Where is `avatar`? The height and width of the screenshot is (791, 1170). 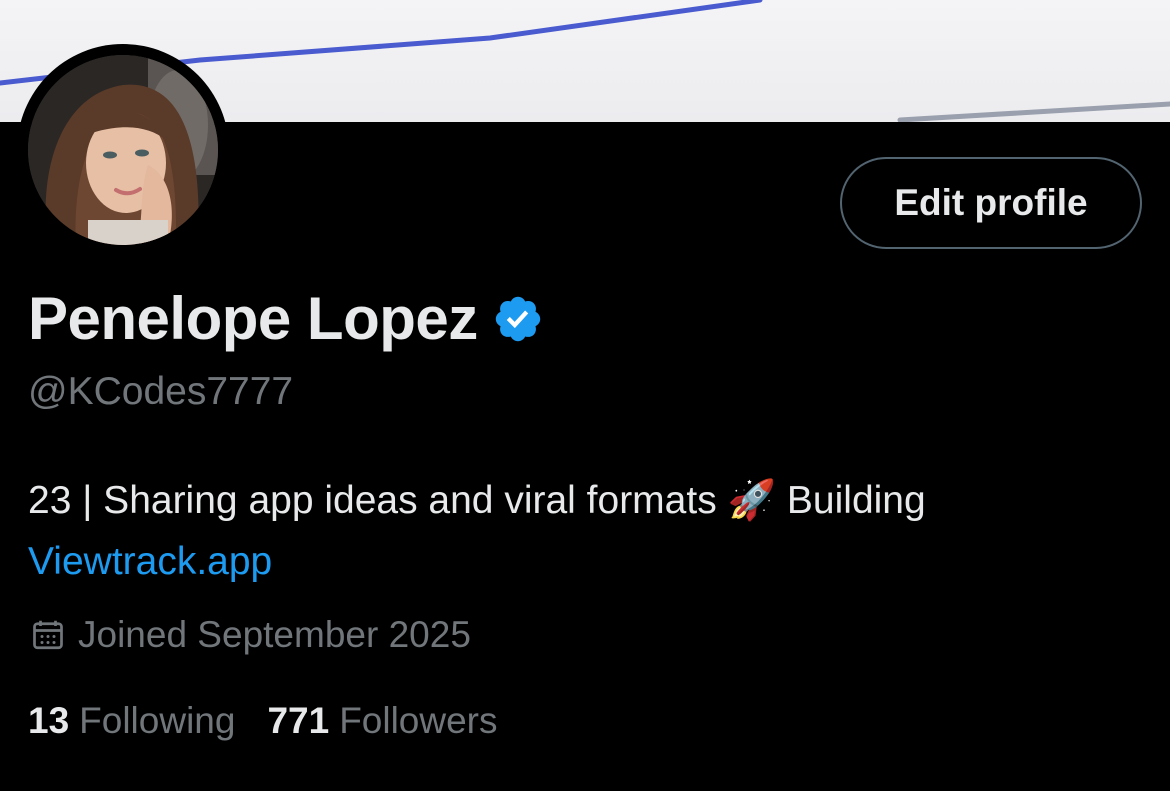
avatar is located at coordinates (123, 150).